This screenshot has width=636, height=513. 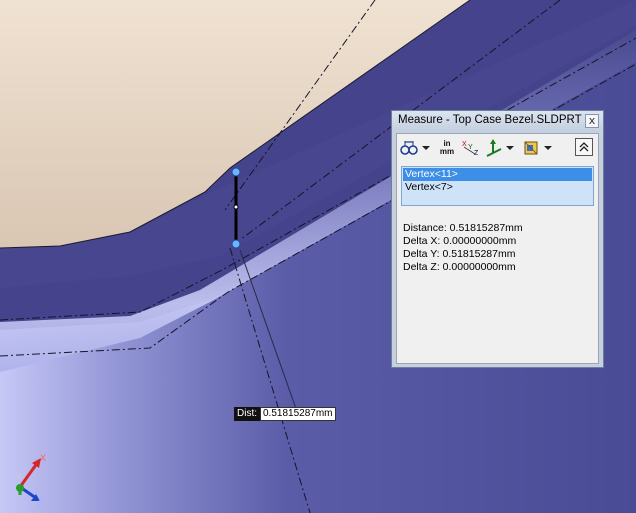 What do you see at coordinates (447, 151) in the screenshot?
I see `units-bottom-label: mm` at bounding box center [447, 151].